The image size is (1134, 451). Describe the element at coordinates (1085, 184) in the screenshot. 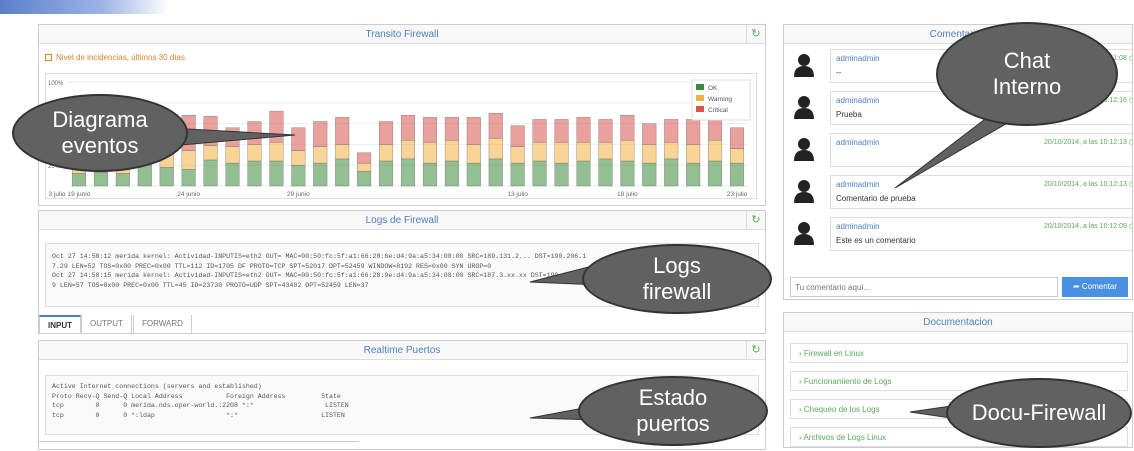

I see `comment-time-text: 20/10/2014, a las 10:12:13` at that location.